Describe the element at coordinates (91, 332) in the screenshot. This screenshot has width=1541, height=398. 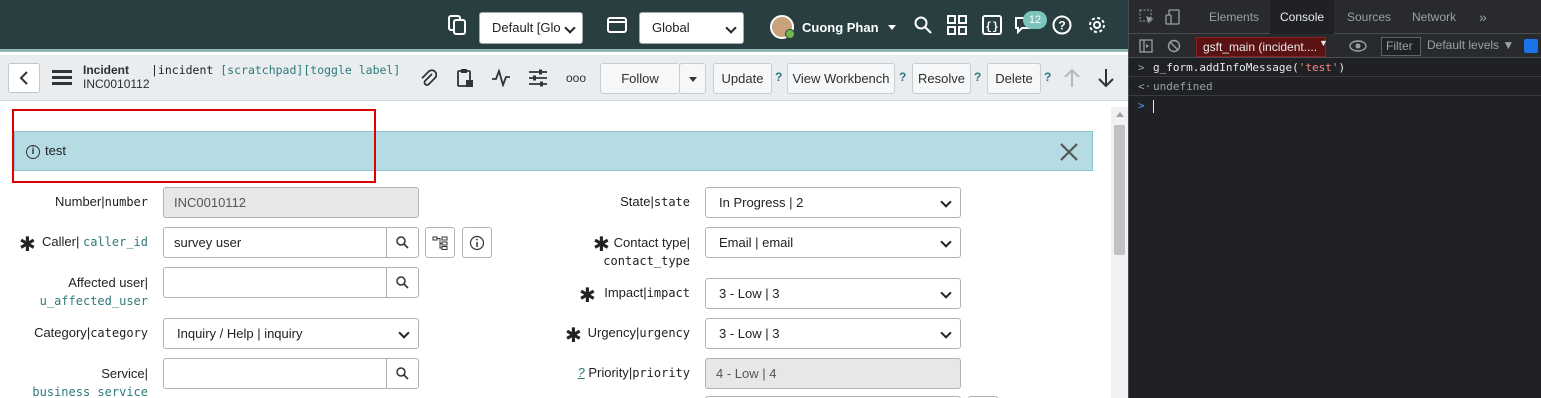
I see `category-label: Category|category` at that location.